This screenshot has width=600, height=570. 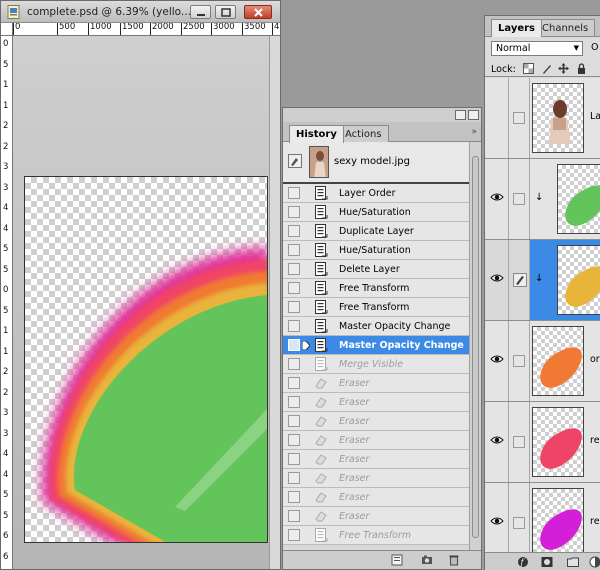 I want to click on layer-row: red, so click(x=542, y=442).